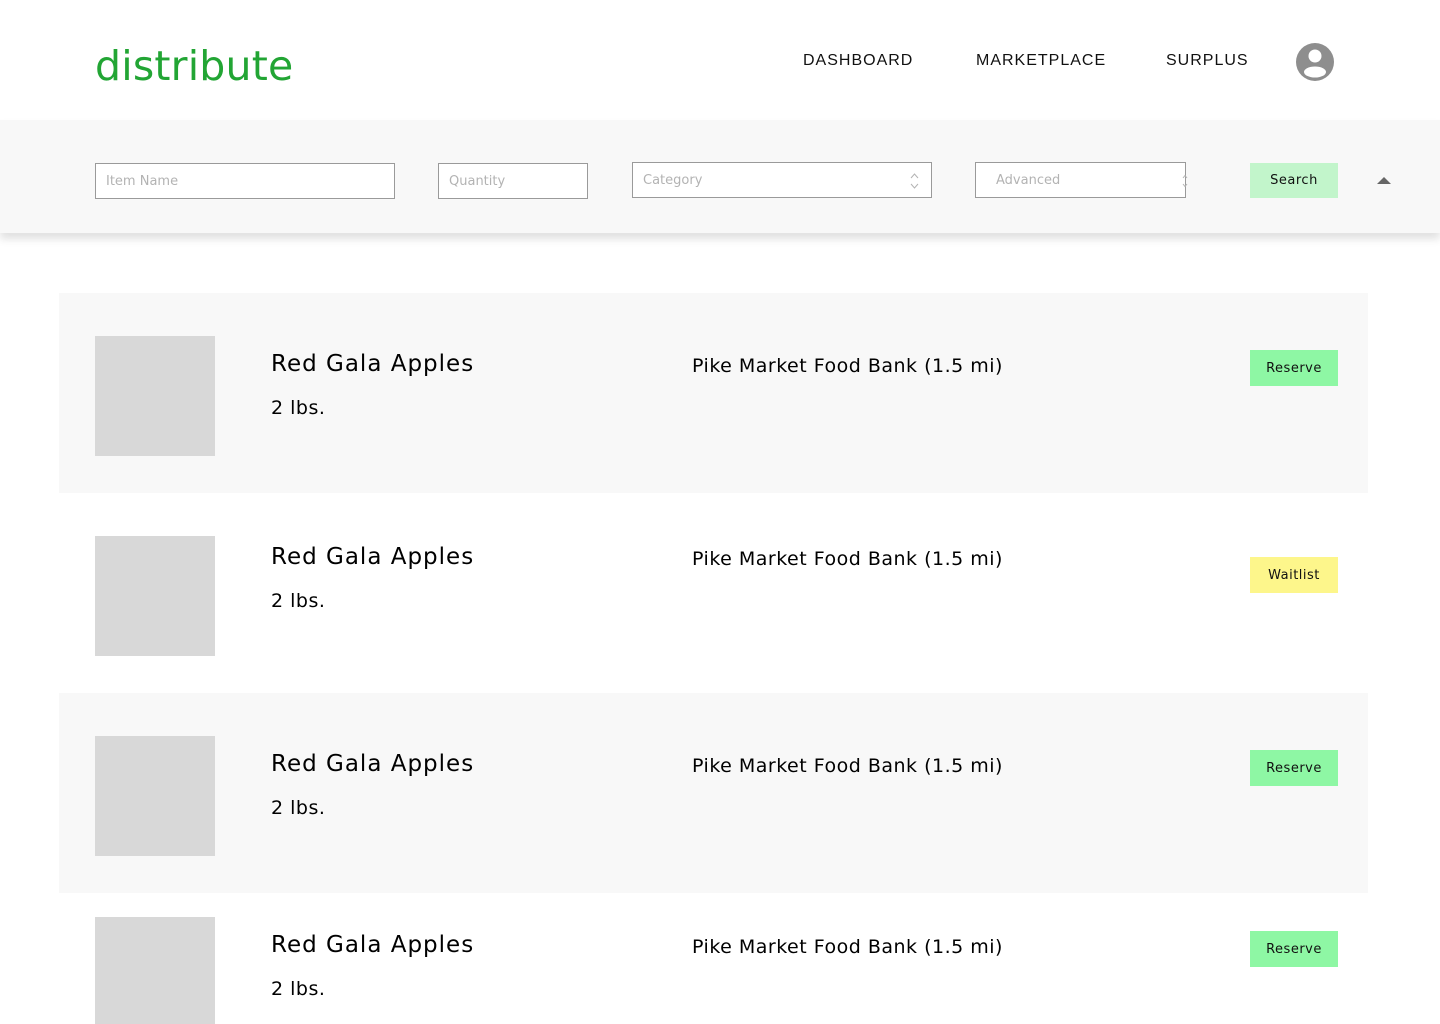 The image size is (1440, 1024). I want to click on user-avatar-icon, so click(1315, 62).